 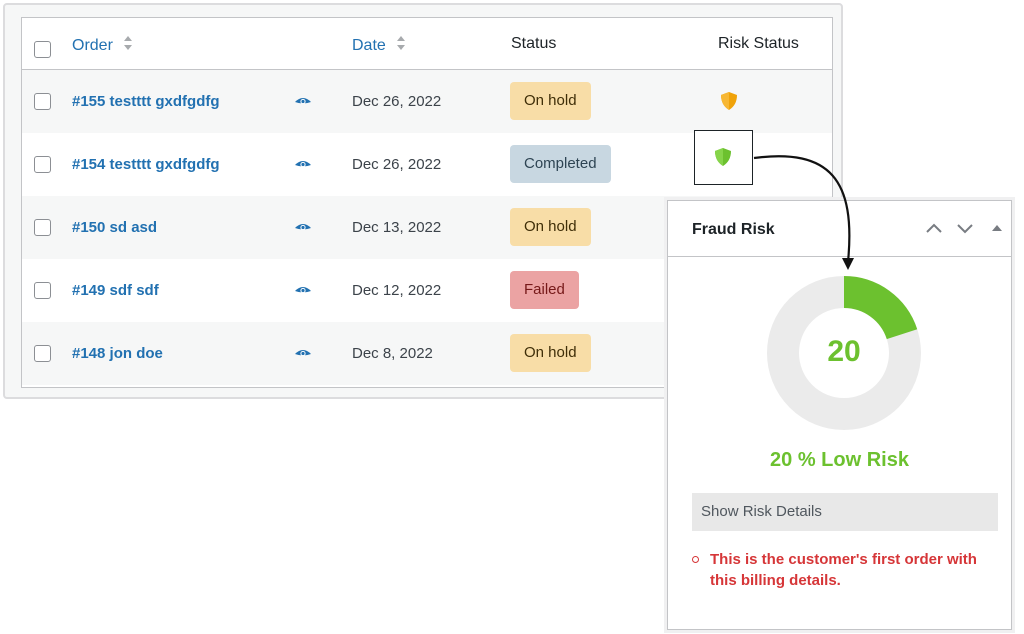 I want to click on panel-header: Fraud Risk, so click(x=839, y=229).